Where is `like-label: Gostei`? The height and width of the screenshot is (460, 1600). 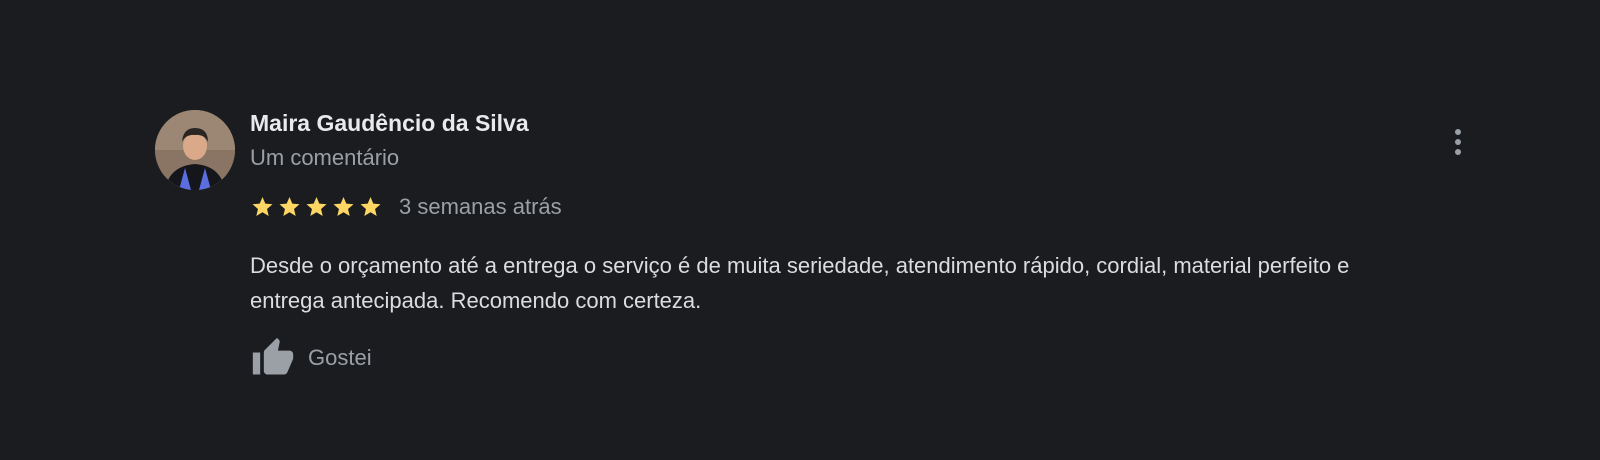
like-label: Gostei is located at coordinates (340, 357).